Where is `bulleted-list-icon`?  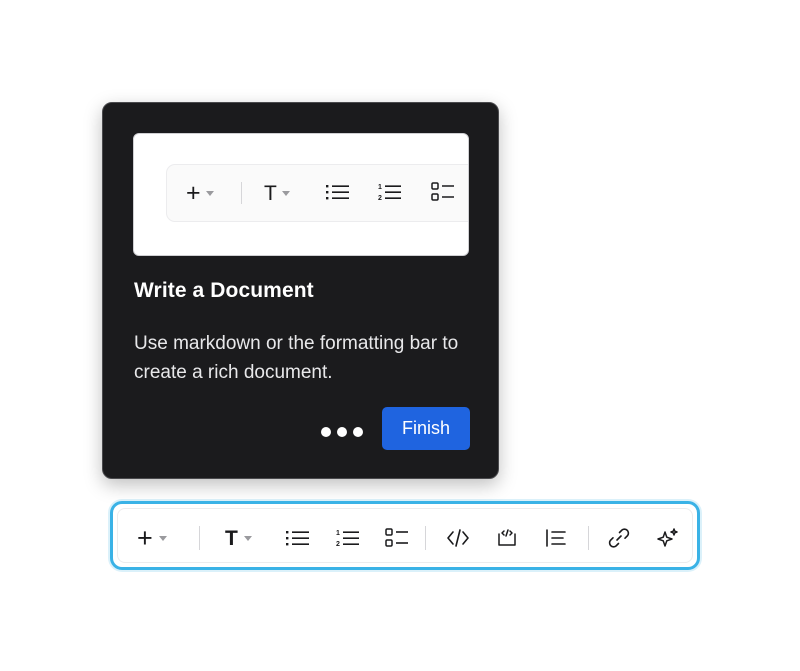 bulleted-list-icon is located at coordinates (297, 538).